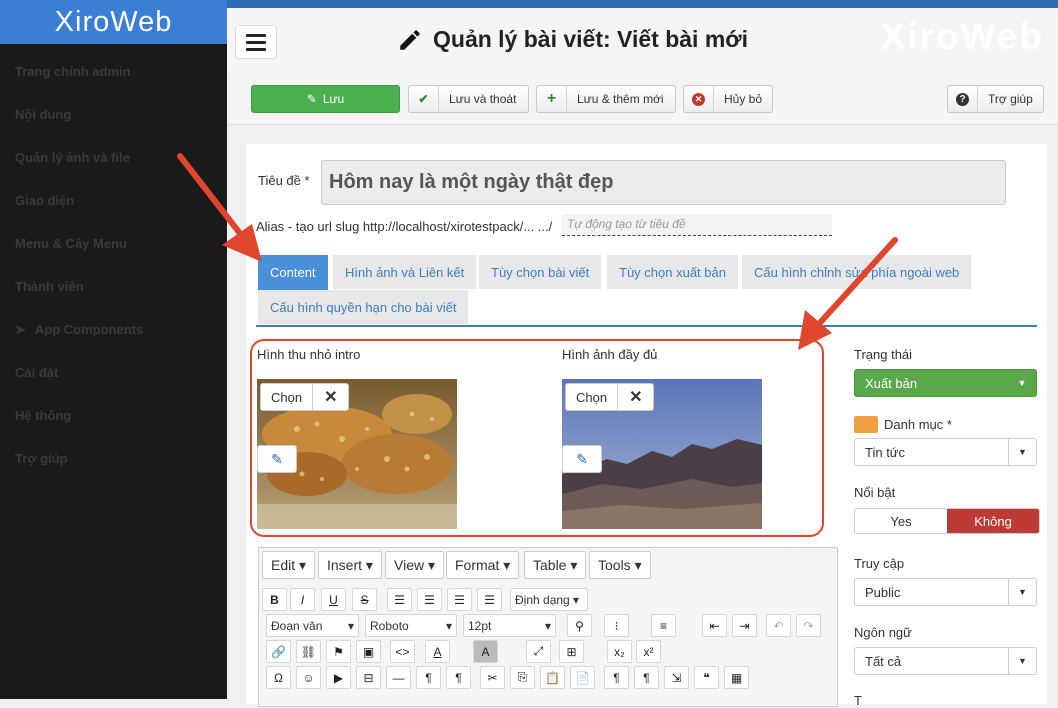 Image resolution: width=1058 pixels, height=708 pixels. I want to click on horizontal-rule-icon: —, so click(398, 677).